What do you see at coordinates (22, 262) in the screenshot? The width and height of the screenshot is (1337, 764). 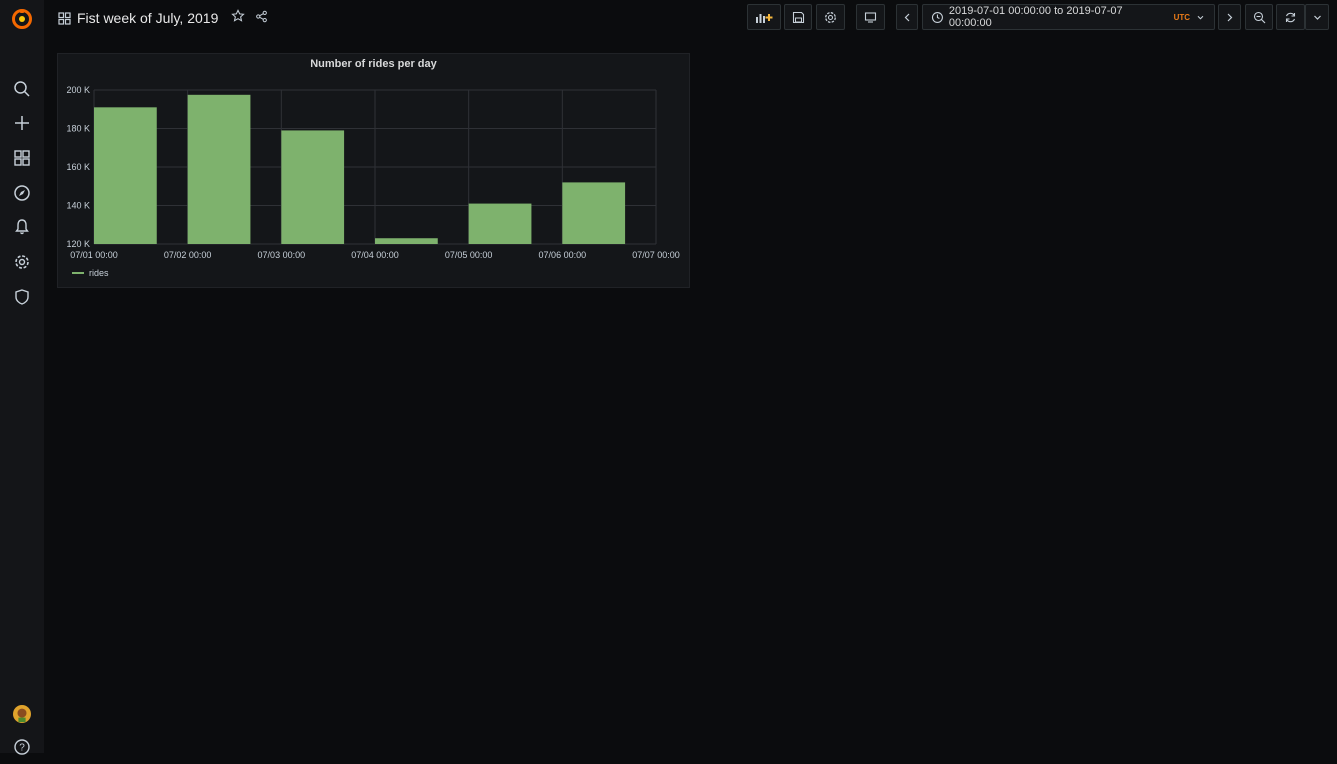 I see `configuration-icon` at bounding box center [22, 262].